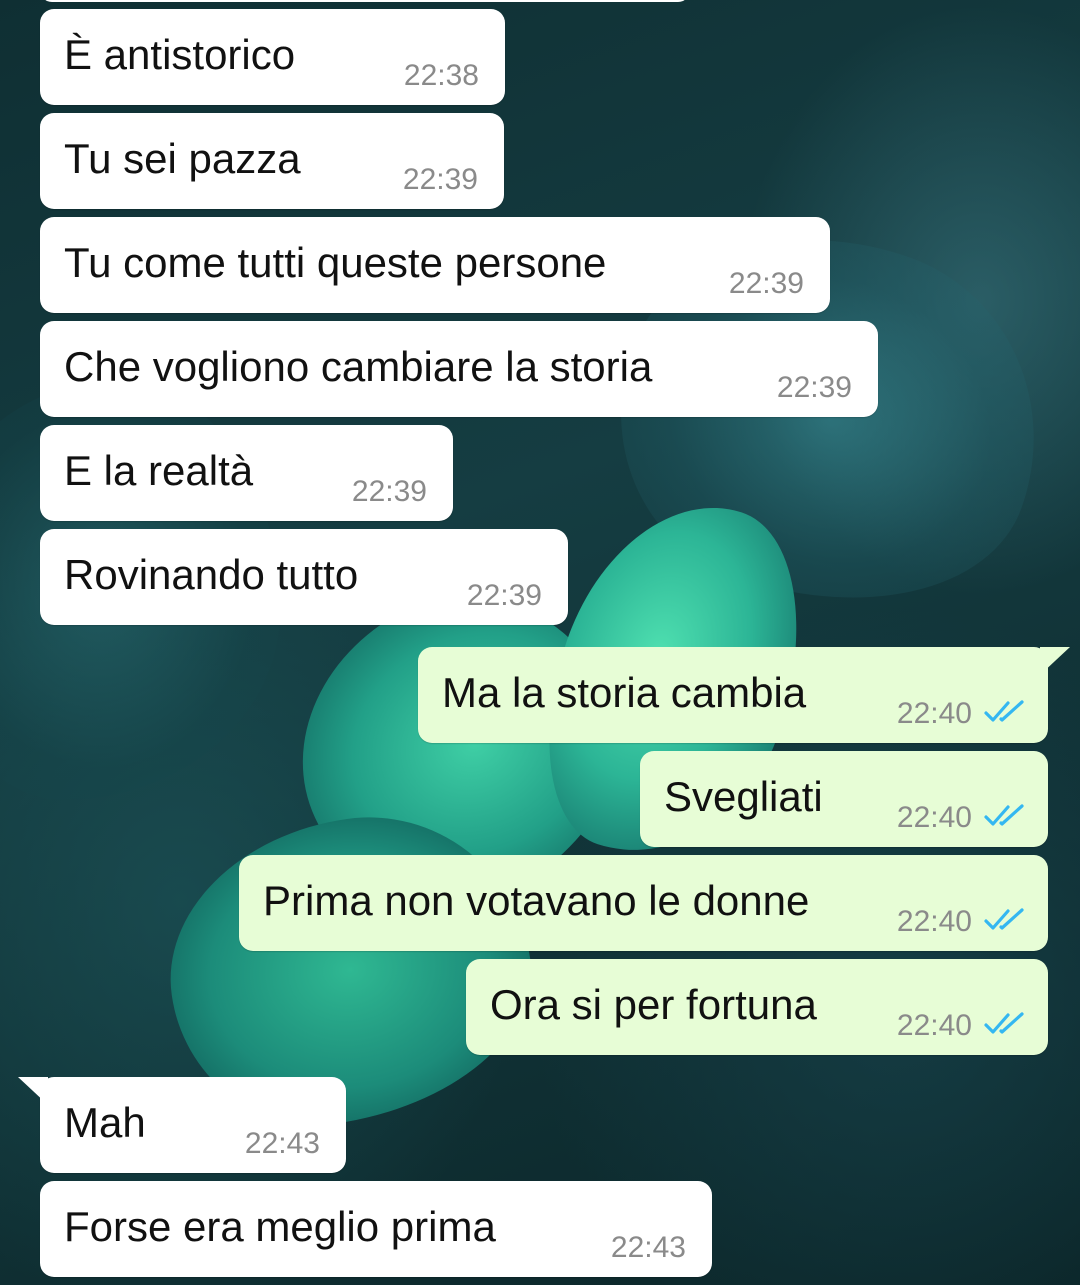 Image resolution: width=1080 pixels, height=1285 pixels. What do you see at coordinates (182, 1125) in the screenshot?
I see `incoming-message: Mah 22:43` at bounding box center [182, 1125].